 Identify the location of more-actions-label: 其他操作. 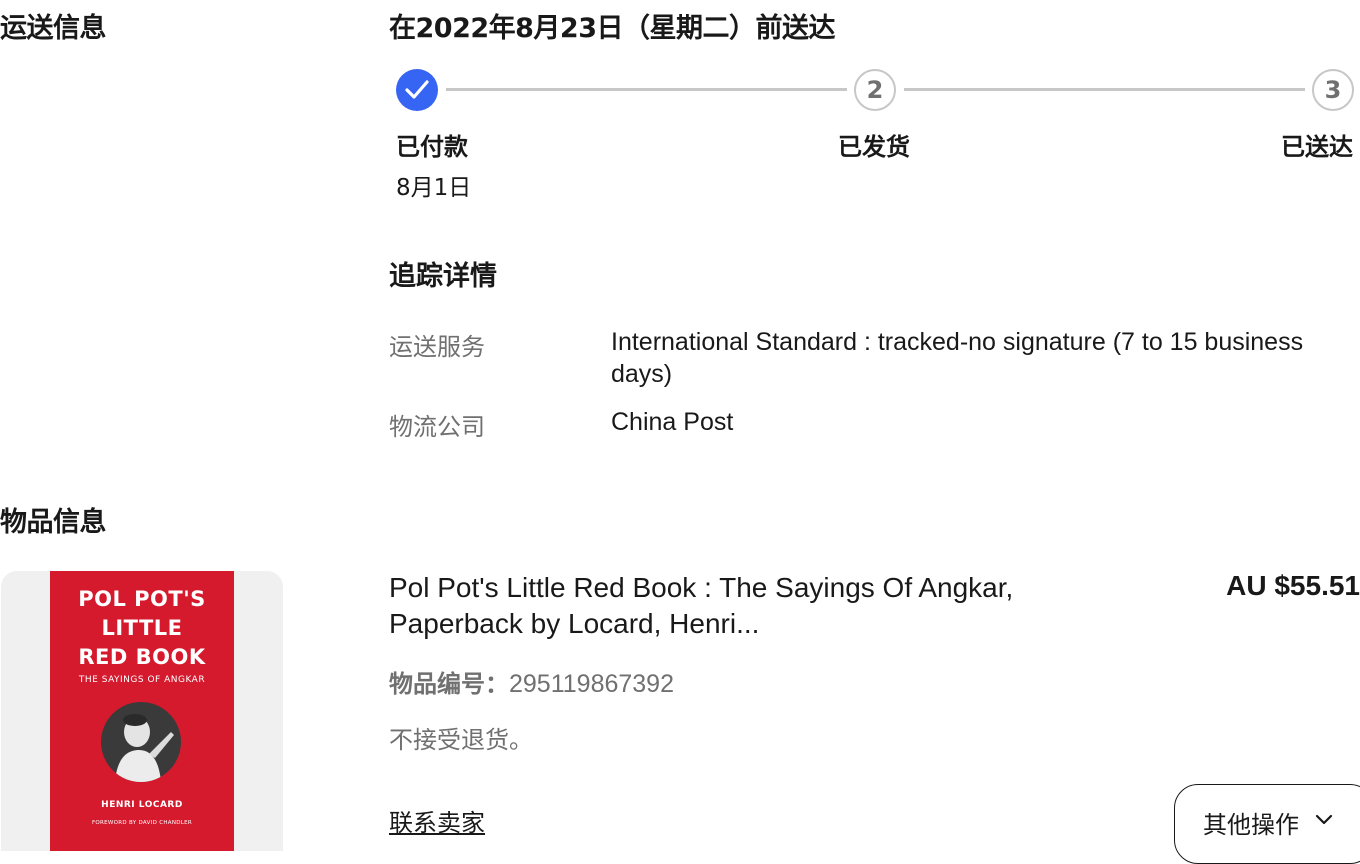
(1251, 825).